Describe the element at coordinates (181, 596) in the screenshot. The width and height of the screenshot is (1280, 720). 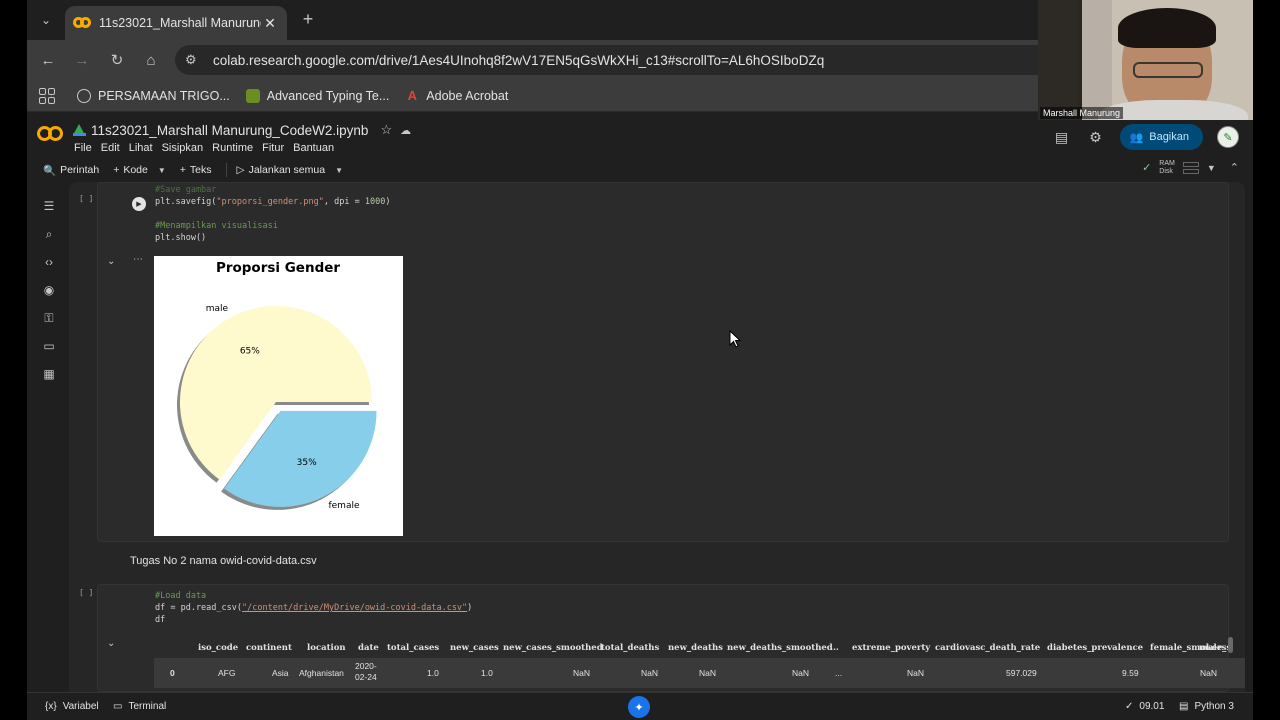
I see `code-comment: #Load data` at that location.